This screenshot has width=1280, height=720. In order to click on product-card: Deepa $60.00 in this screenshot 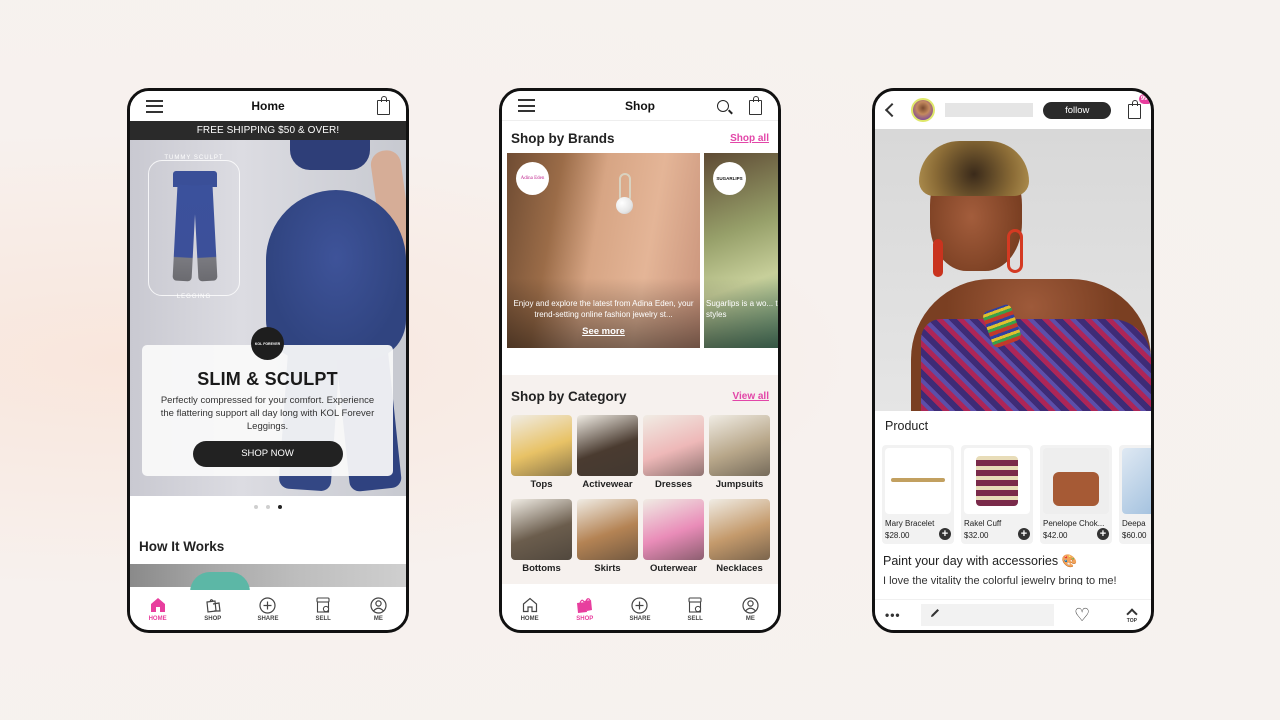, I will do `click(1135, 494)`.